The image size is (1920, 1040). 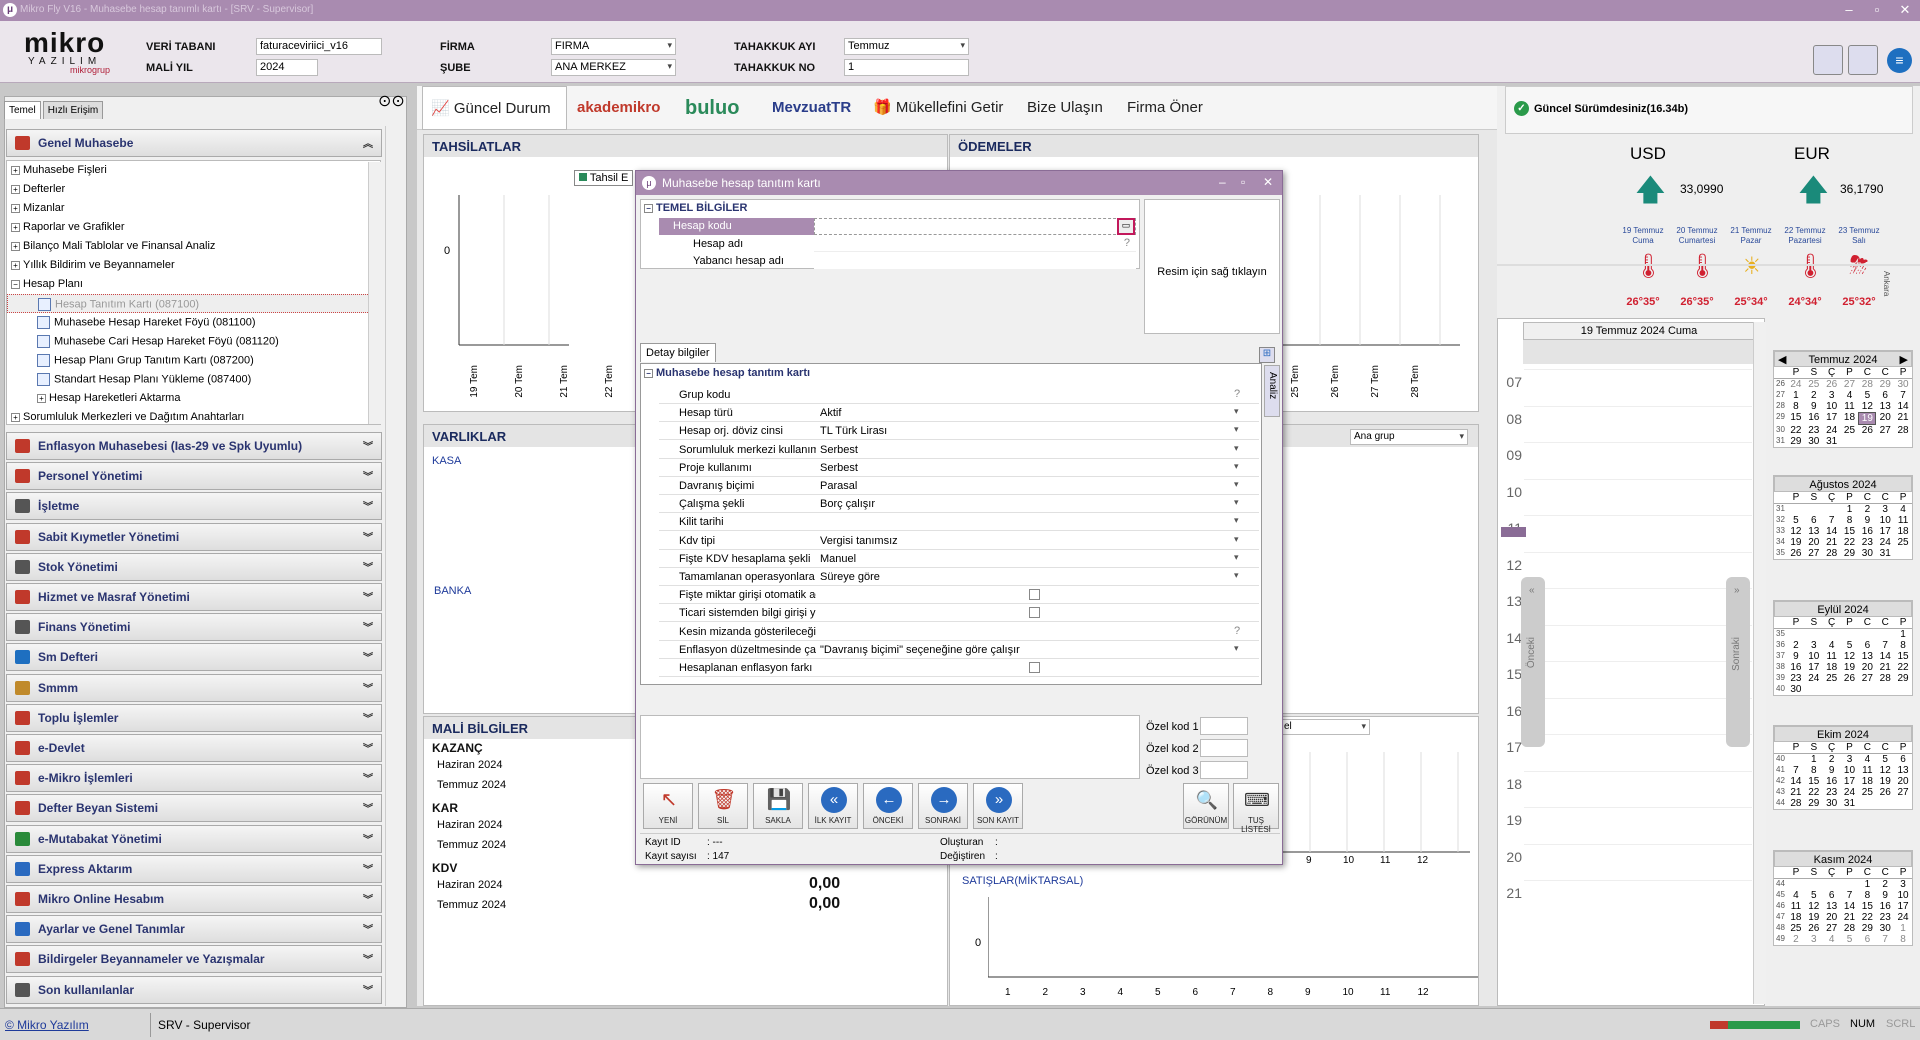 I want to click on sakla-button: 💾 SAKLA, so click(x=778, y=806).